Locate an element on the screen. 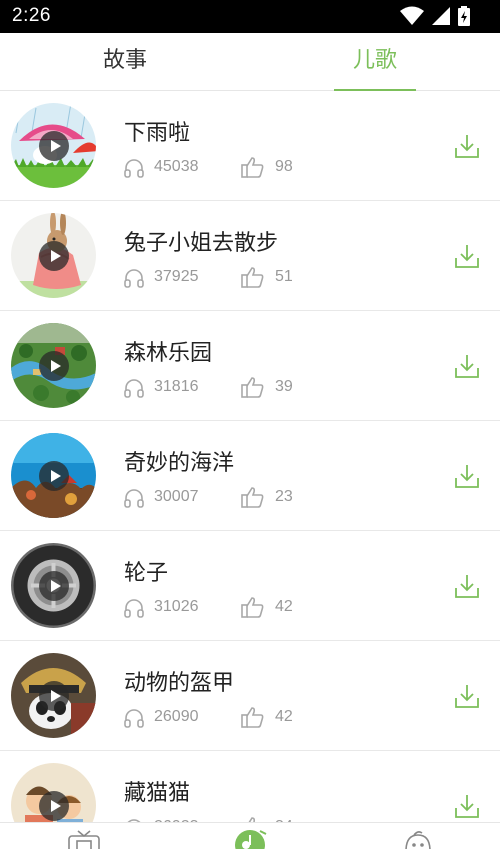 This screenshot has height=849, width=500. tv-icon is located at coordinates (84, 839).